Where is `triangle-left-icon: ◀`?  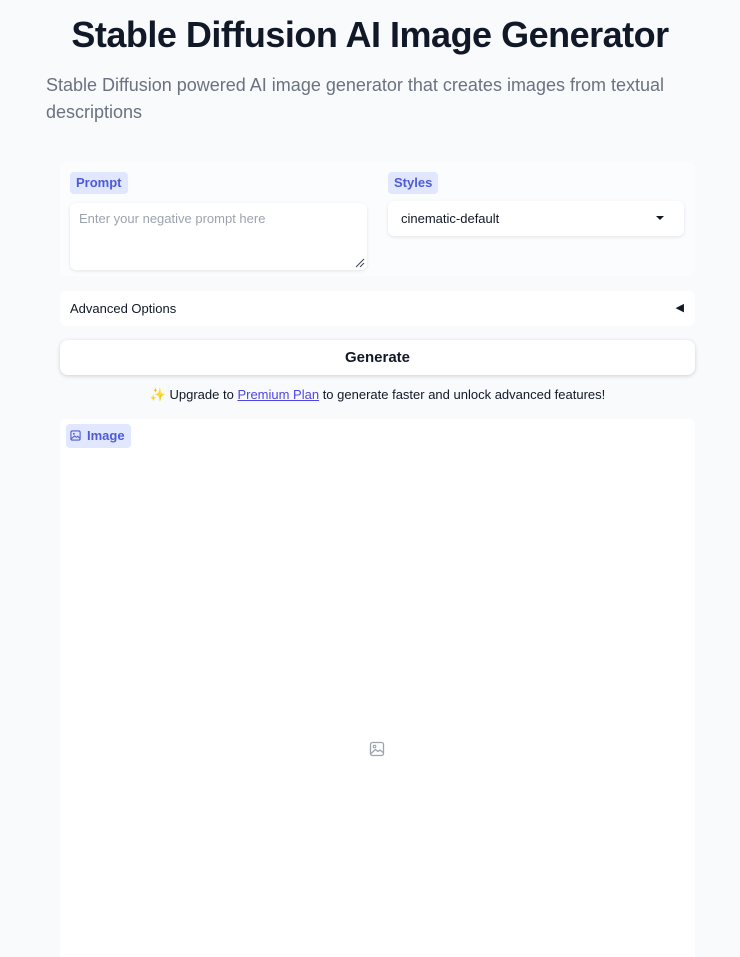 triangle-left-icon: ◀ is located at coordinates (679, 308).